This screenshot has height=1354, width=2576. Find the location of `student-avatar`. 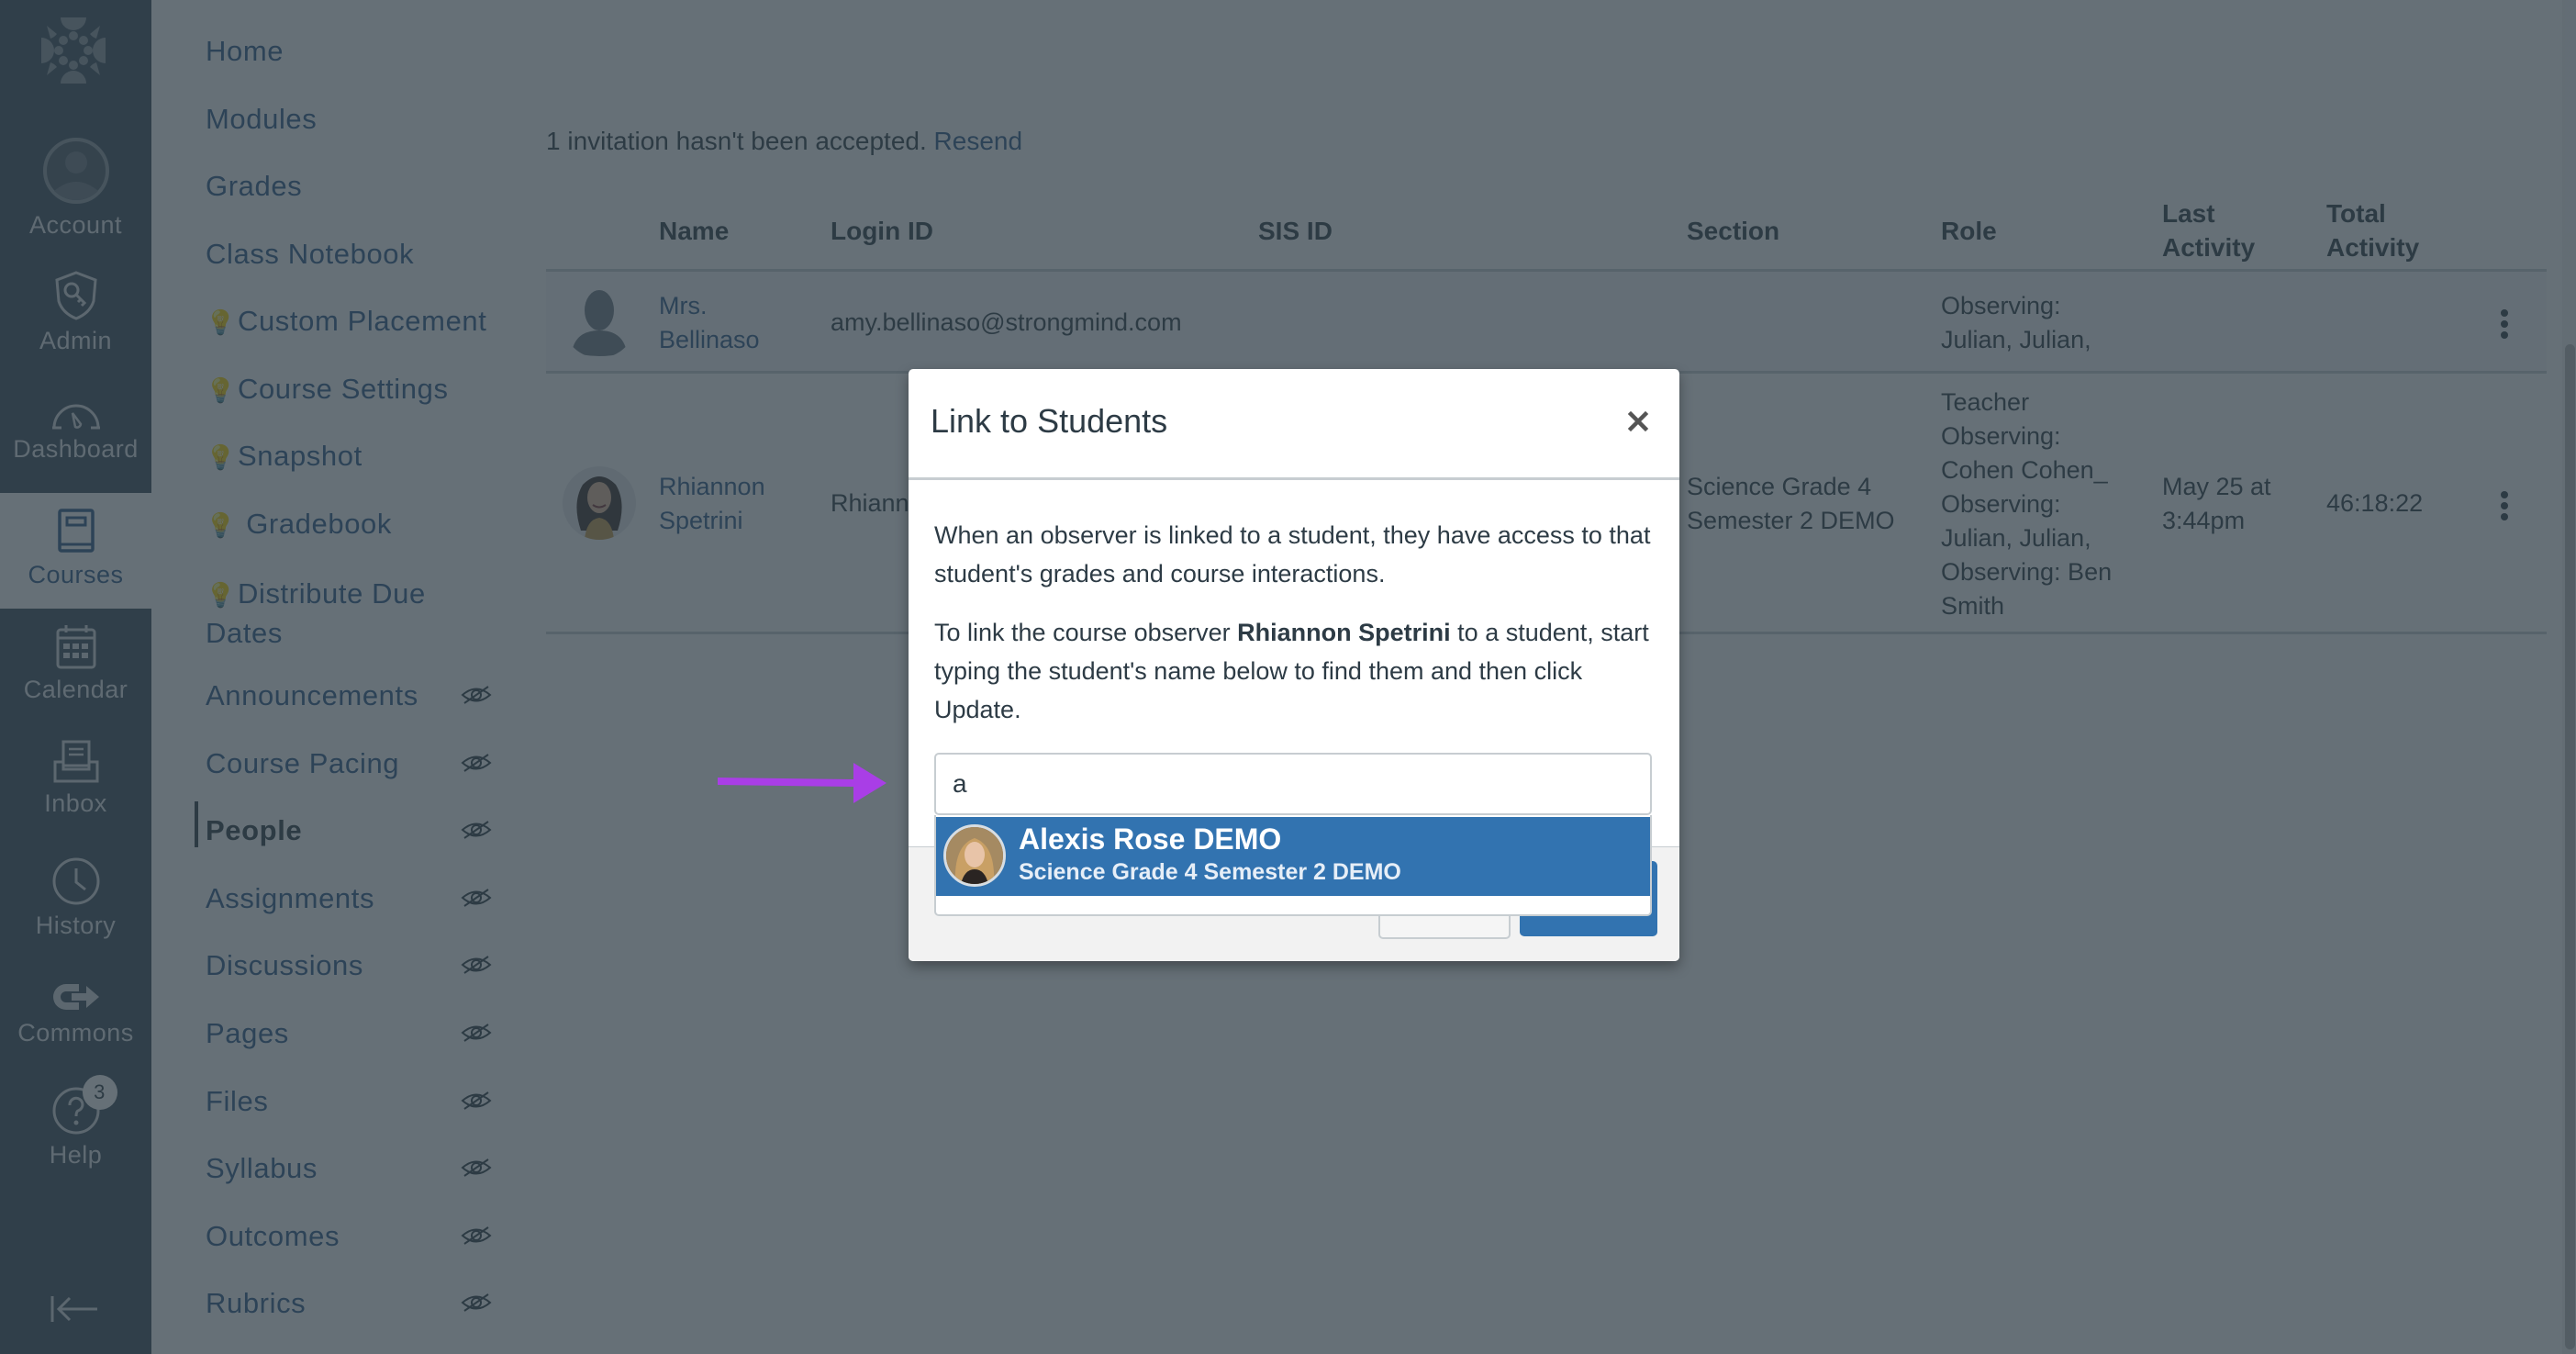

student-avatar is located at coordinates (974, 855).